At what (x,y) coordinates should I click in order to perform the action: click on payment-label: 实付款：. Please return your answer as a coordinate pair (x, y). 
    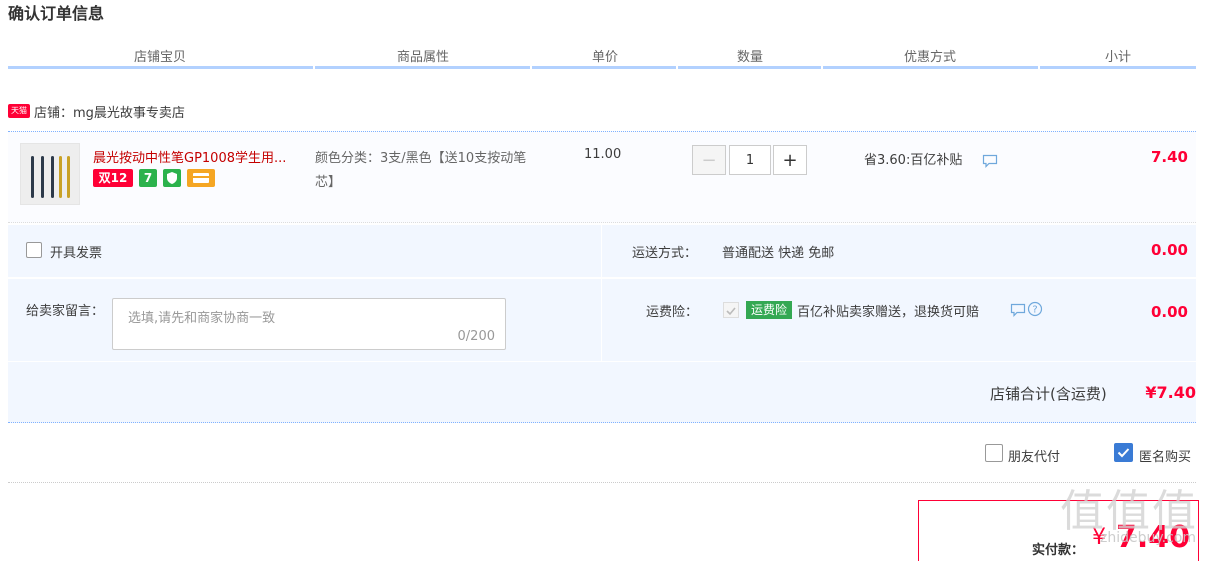
    Looking at the image, I should click on (1058, 550).